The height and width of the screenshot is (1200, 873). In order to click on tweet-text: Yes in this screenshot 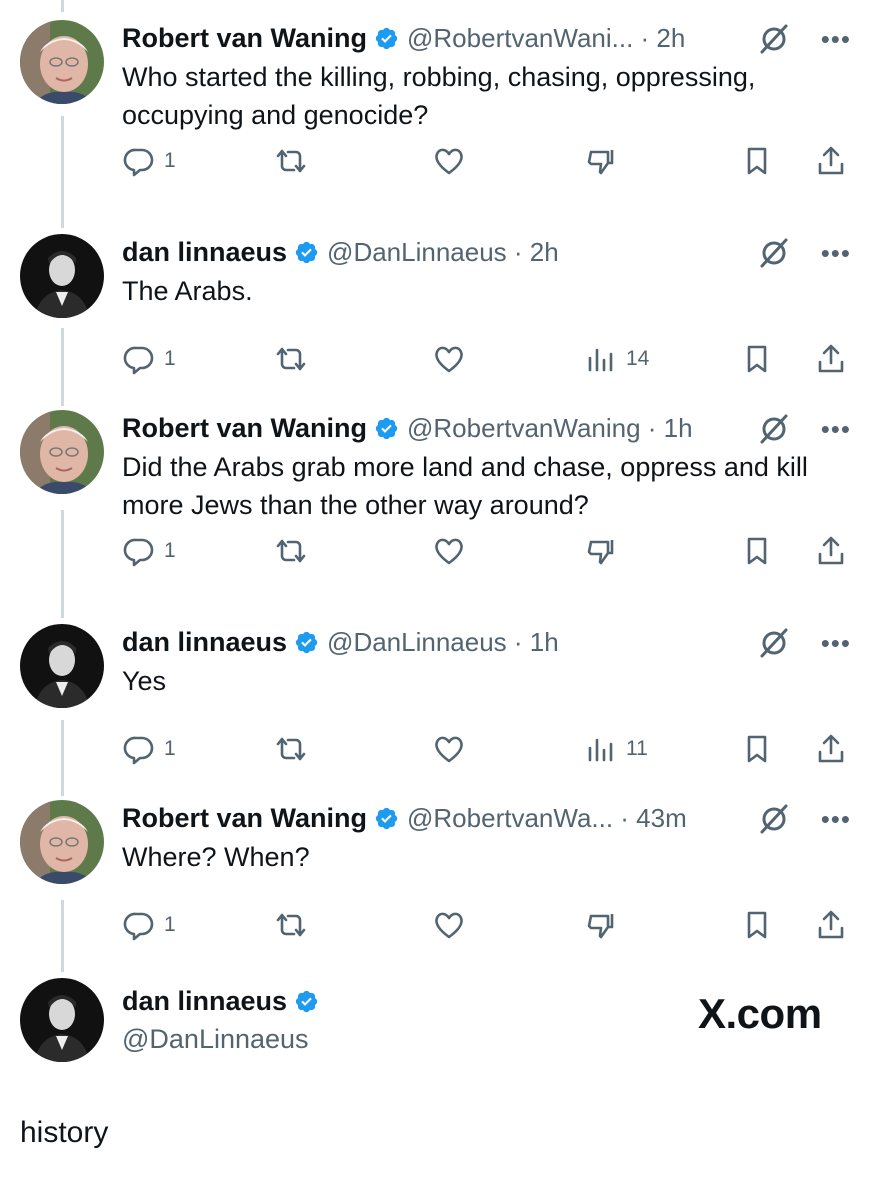, I will do `click(144, 681)`.